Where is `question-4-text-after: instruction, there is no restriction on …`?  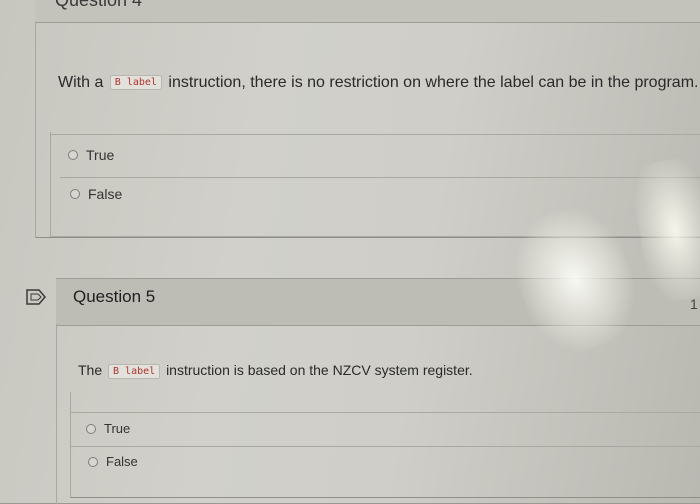 question-4-text-after: instruction, there is no restriction on … is located at coordinates (433, 82).